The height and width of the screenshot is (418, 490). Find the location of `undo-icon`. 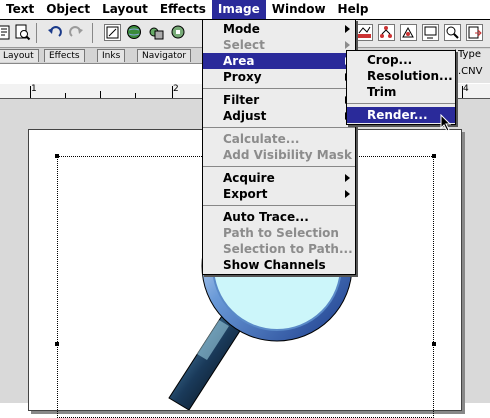

undo-icon is located at coordinates (54, 32).